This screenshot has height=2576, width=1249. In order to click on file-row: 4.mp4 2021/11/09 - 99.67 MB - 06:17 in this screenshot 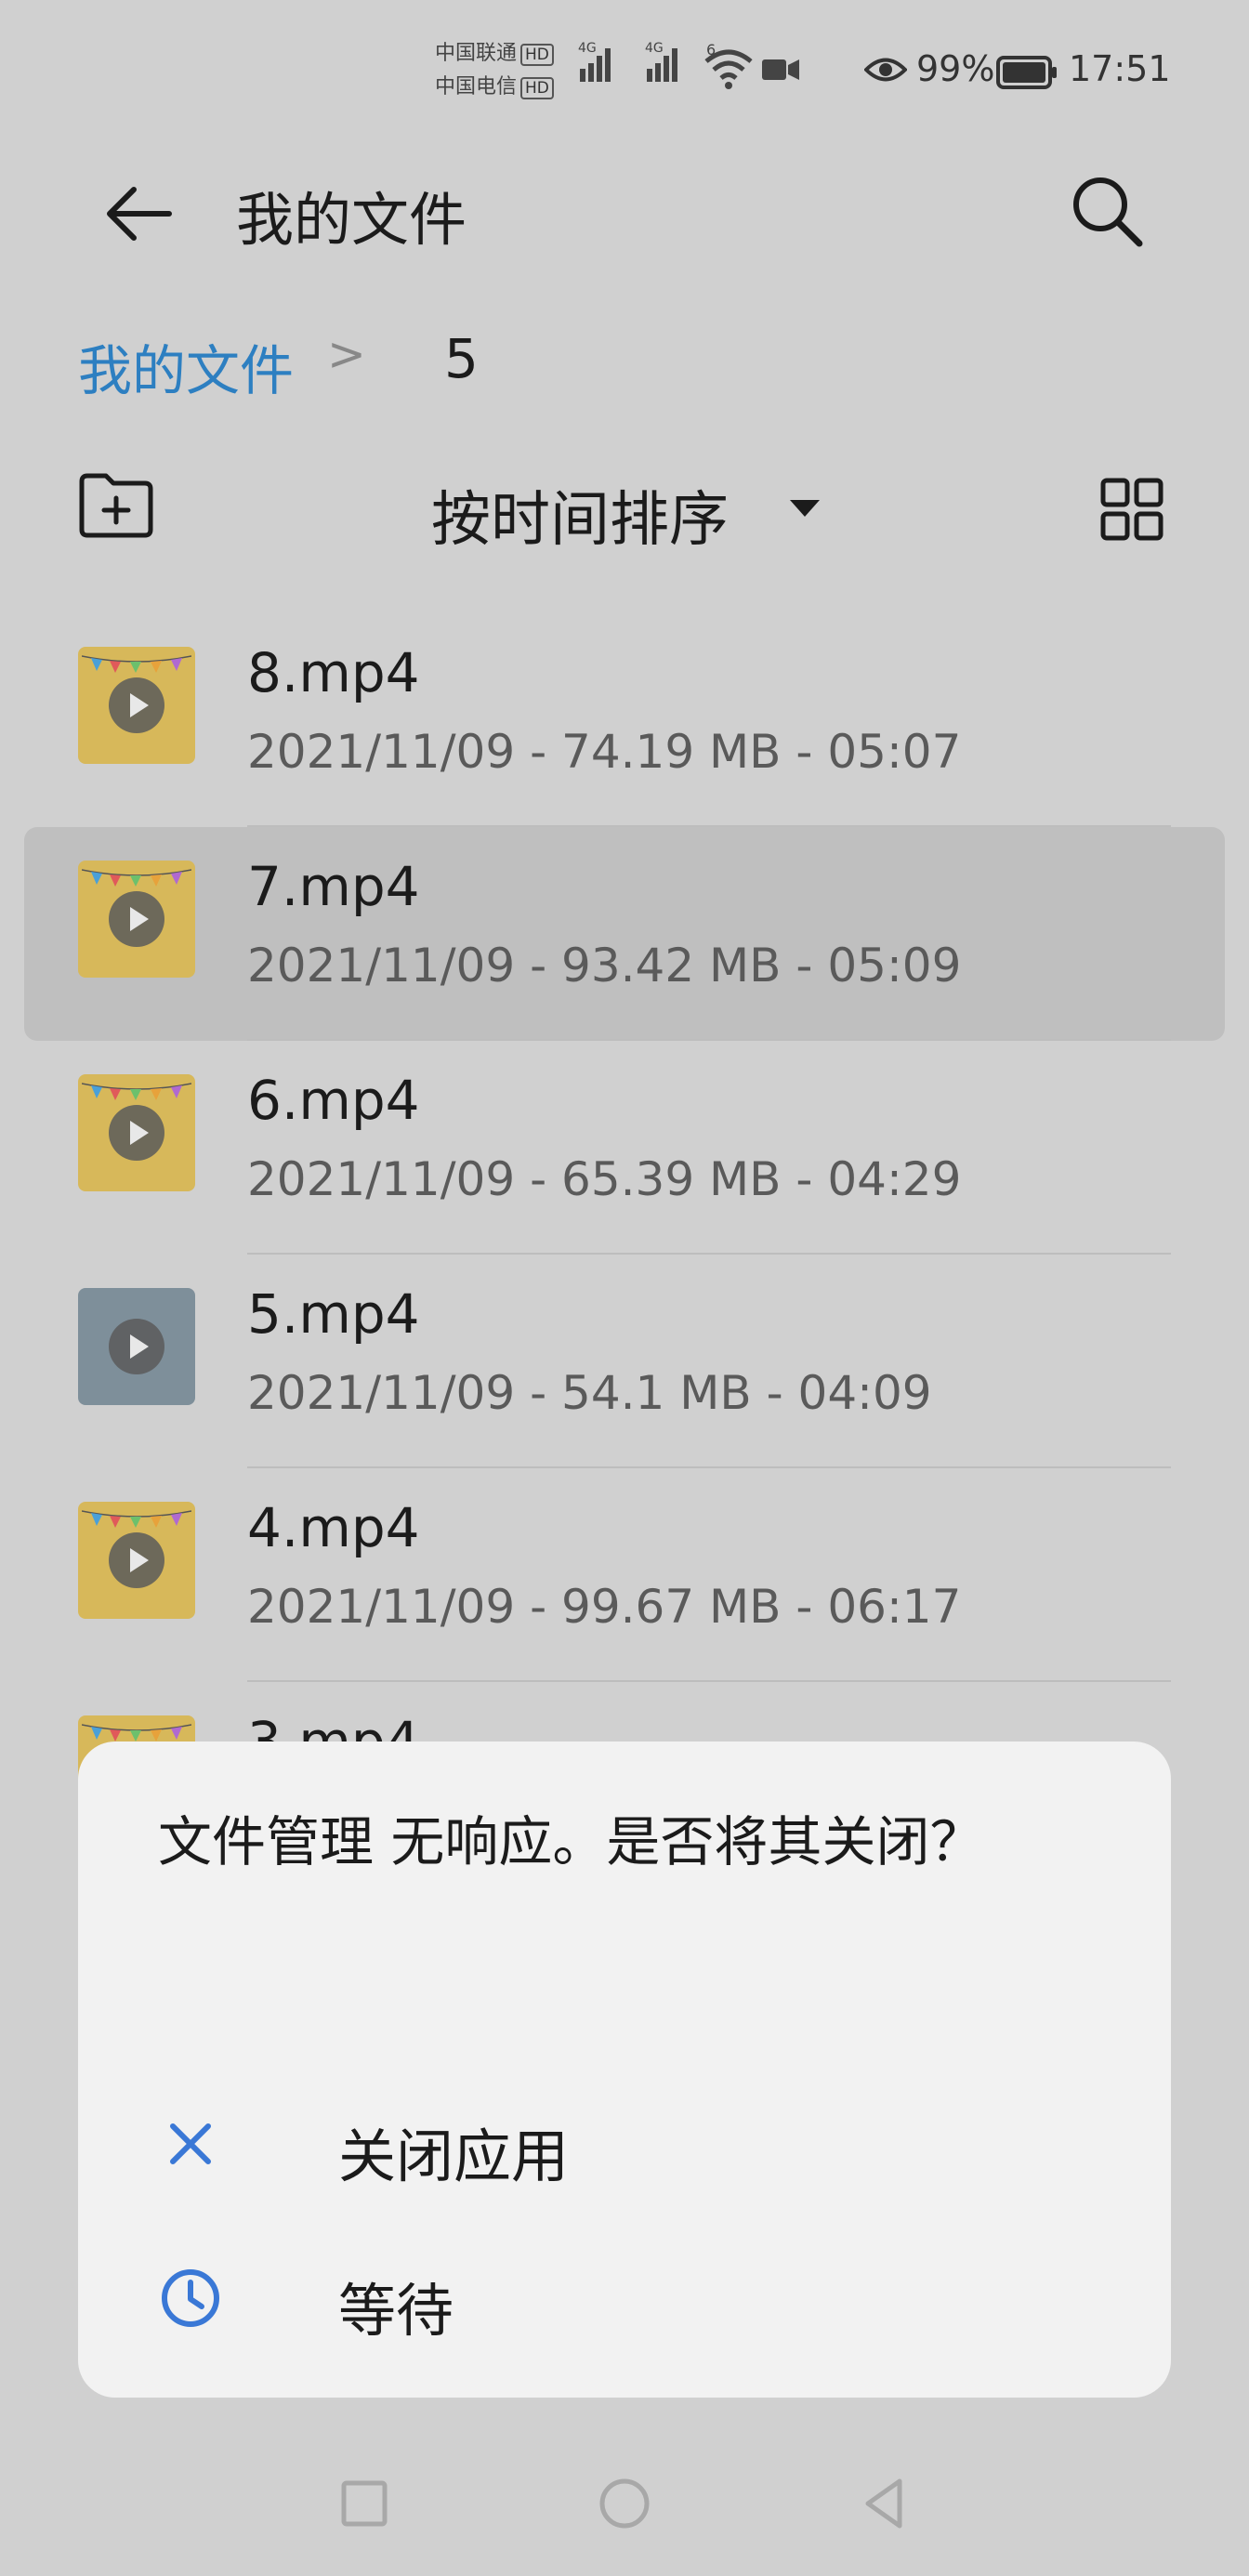, I will do `click(624, 1575)`.